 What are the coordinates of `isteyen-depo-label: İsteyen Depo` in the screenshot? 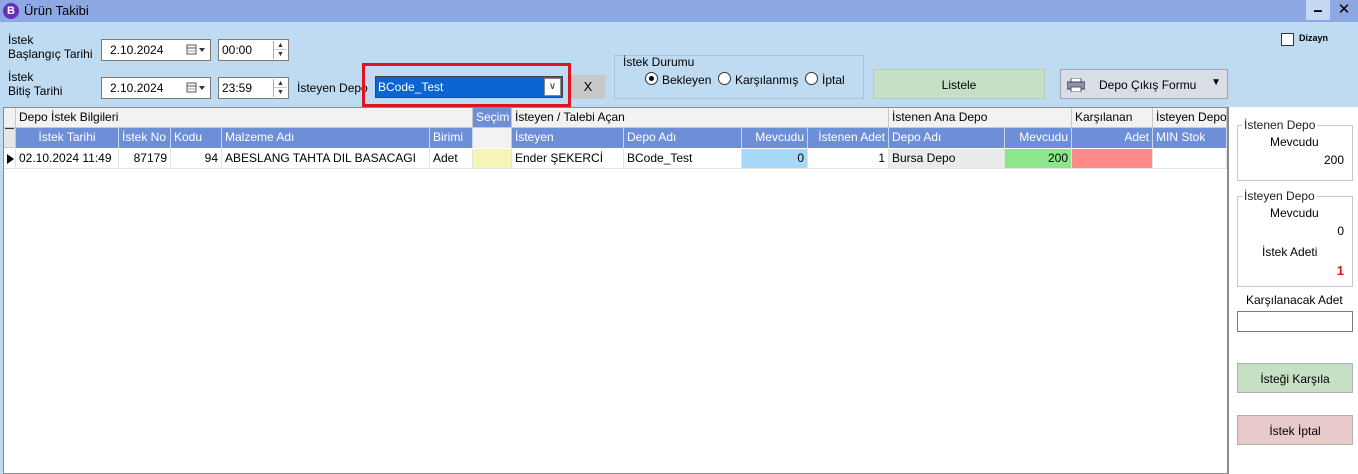 It's located at (332, 88).